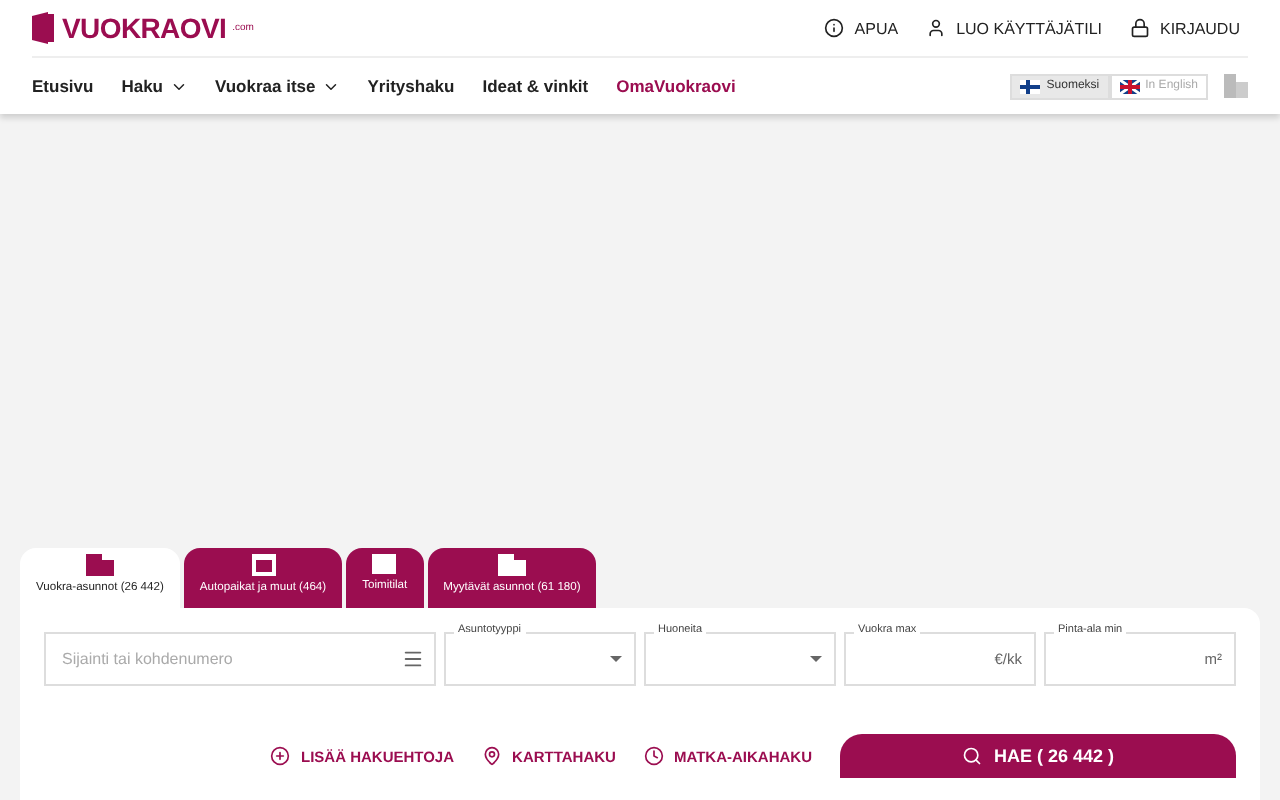  I want to click on logo-door-icon, so click(44, 28).